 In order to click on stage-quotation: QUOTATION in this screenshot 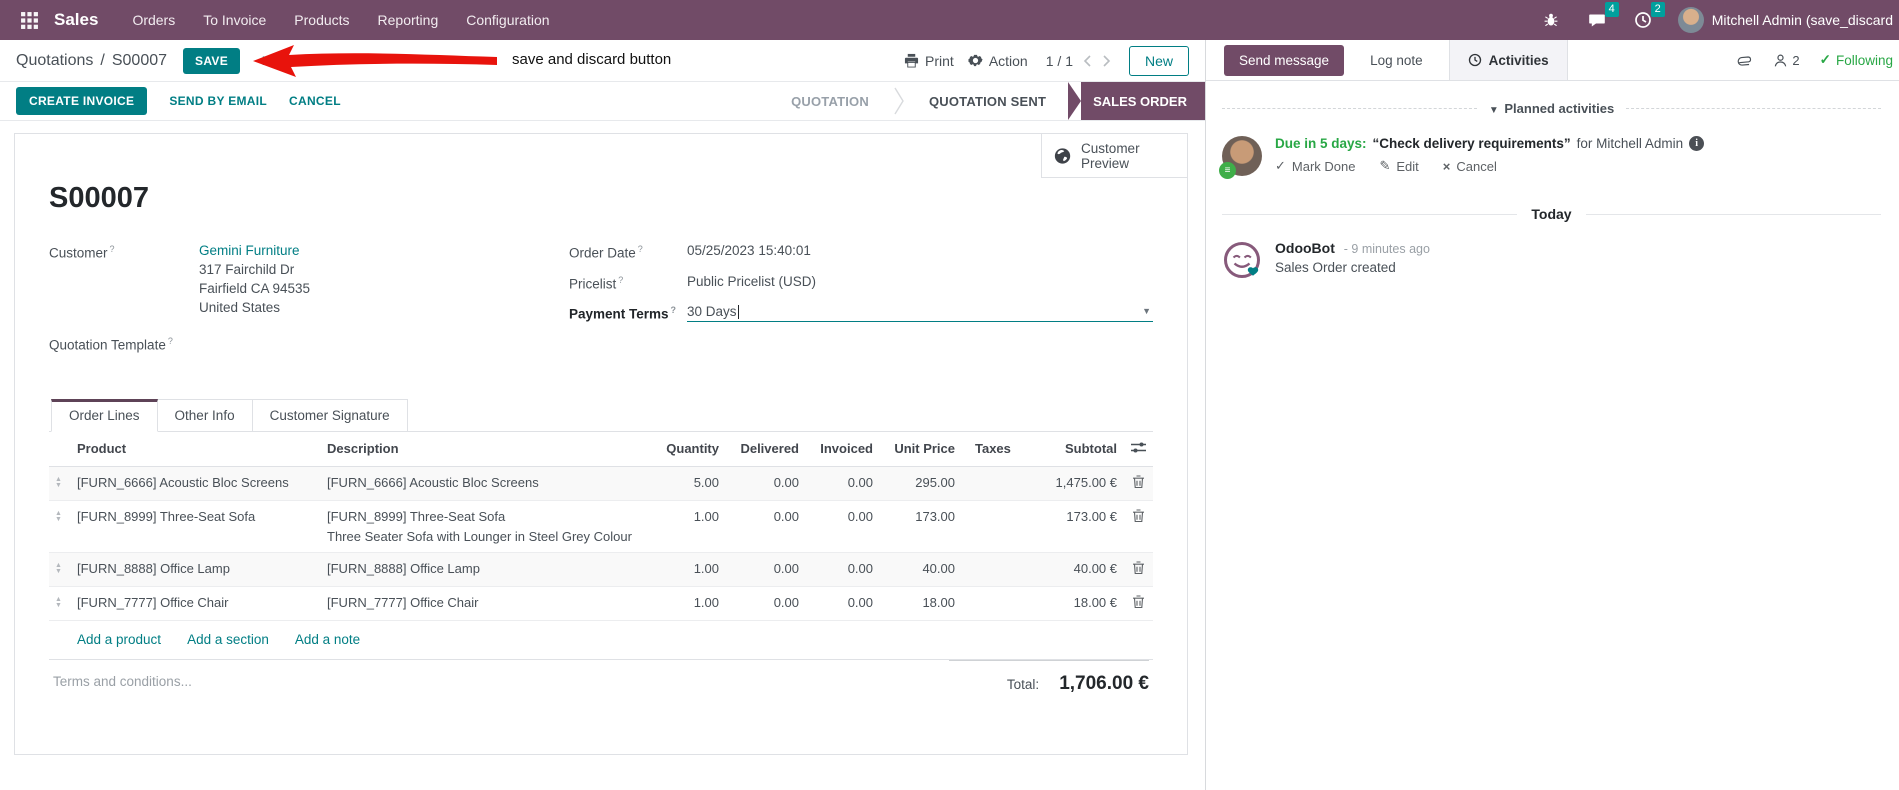, I will do `click(830, 101)`.